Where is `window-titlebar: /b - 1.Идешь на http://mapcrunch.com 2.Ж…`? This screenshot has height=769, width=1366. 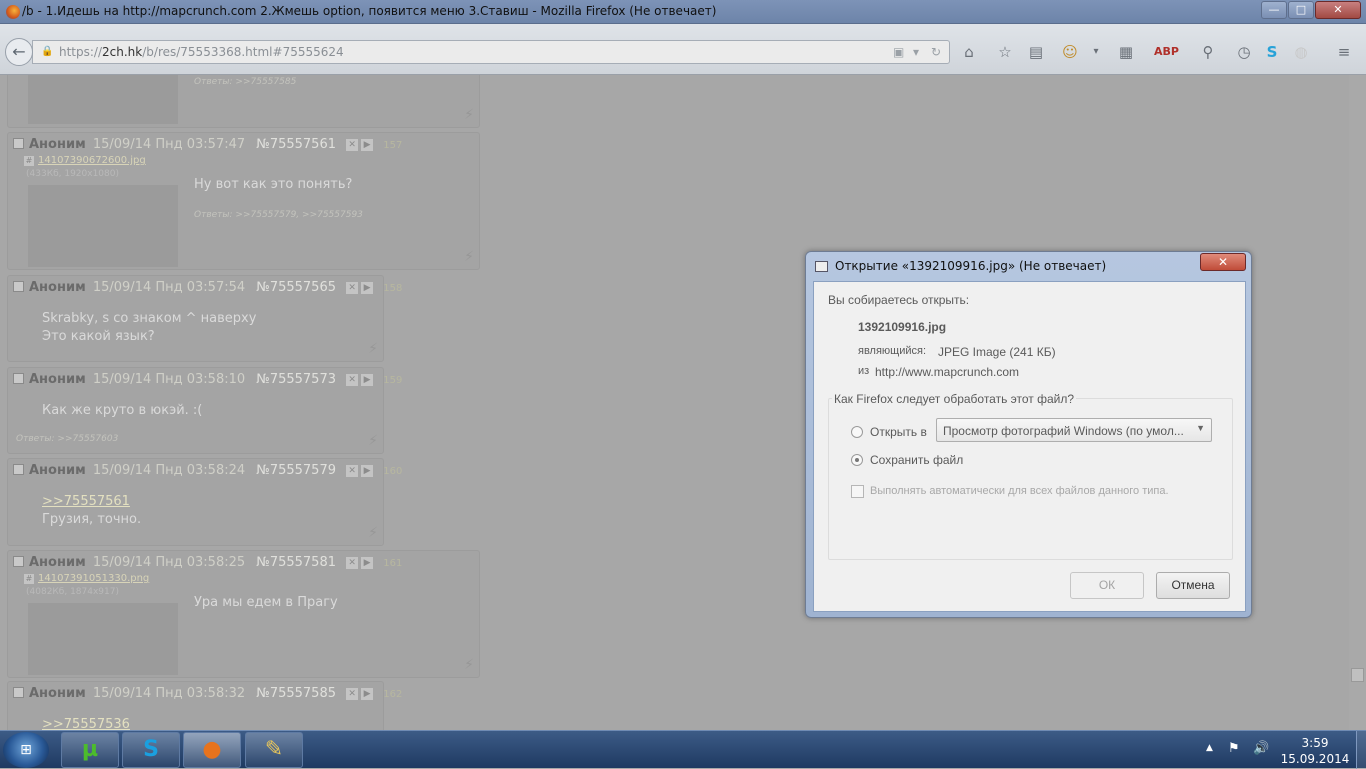 window-titlebar: /b - 1.Идешь на http://mapcrunch.com 2.Ж… is located at coordinates (683, 12).